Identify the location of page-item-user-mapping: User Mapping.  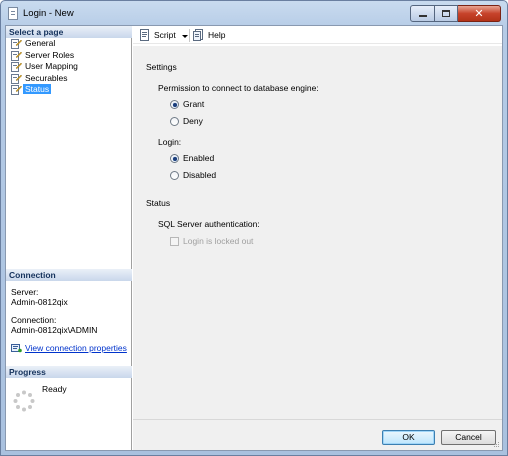
(69, 67).